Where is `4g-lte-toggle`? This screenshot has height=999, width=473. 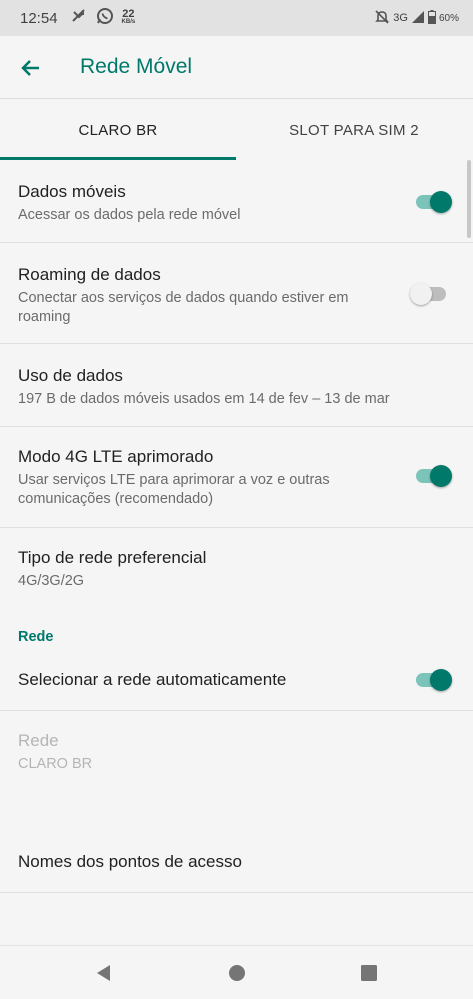 4g-lte-toggle is located at coordinates (431, 476).